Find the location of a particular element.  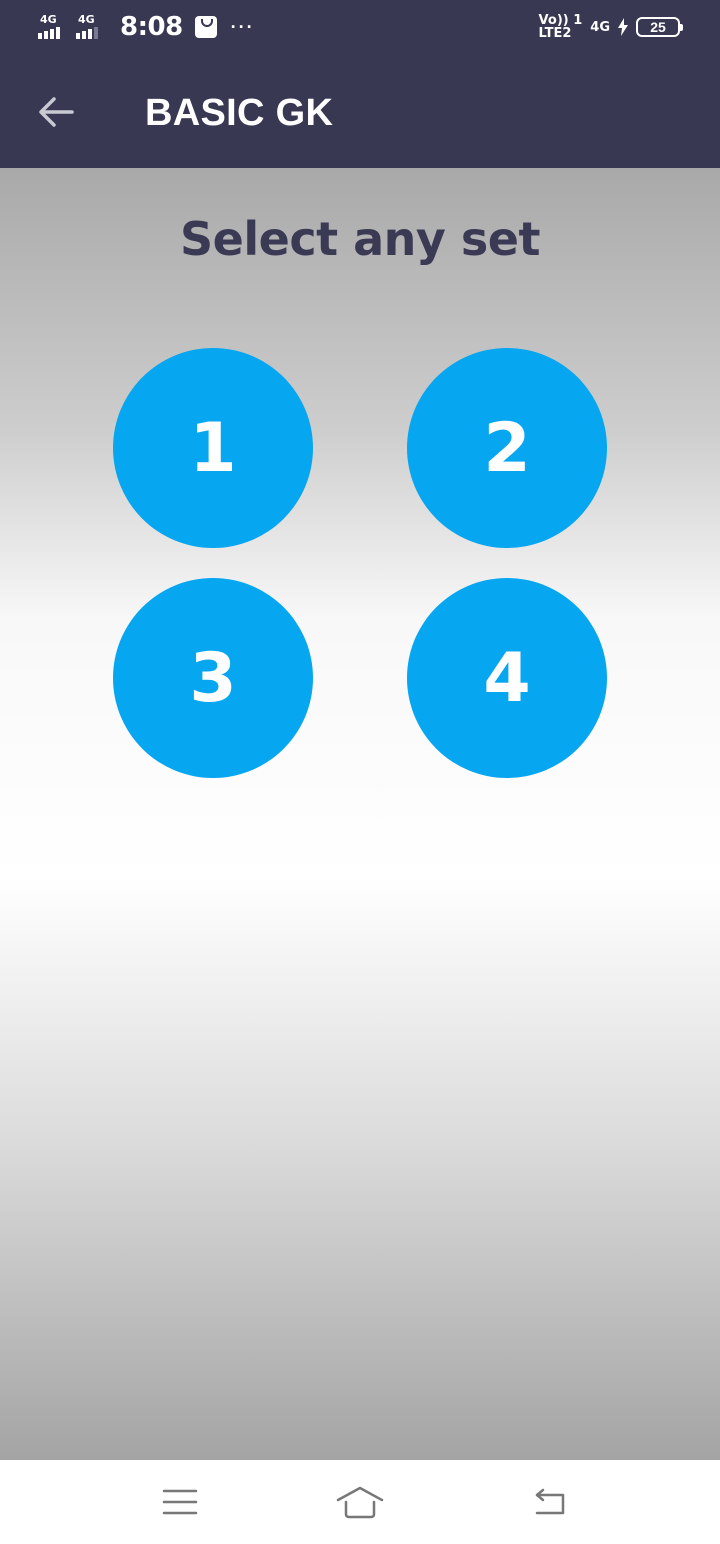

menu-icon is located at coordinates (180, 1502).